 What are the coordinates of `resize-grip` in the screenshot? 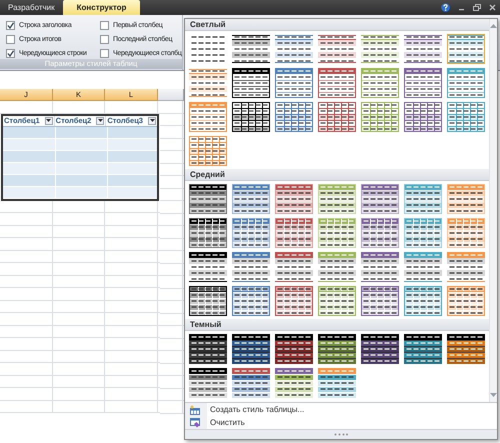 It's located at (341, 434).